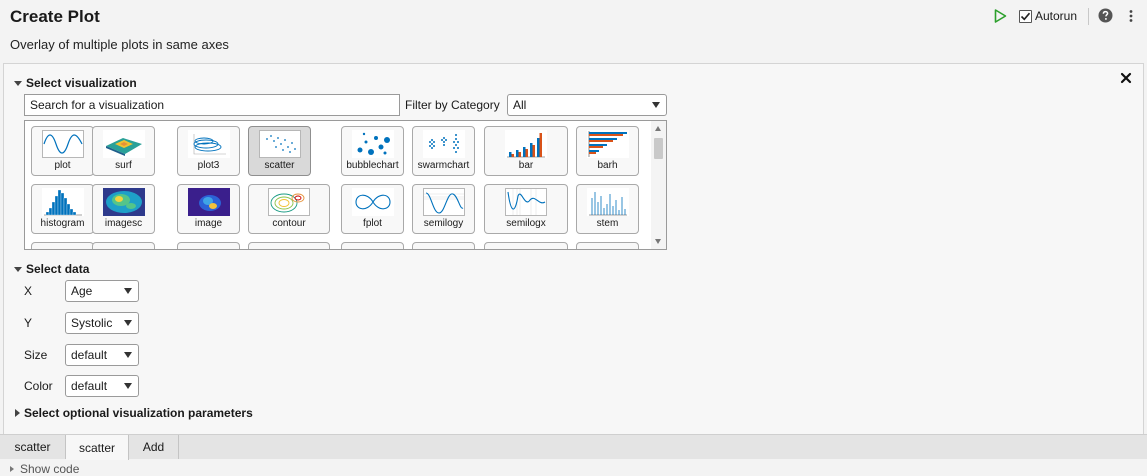  I want to click on gallery-tile-swarmchart: swarmchart, so click(443, 151).